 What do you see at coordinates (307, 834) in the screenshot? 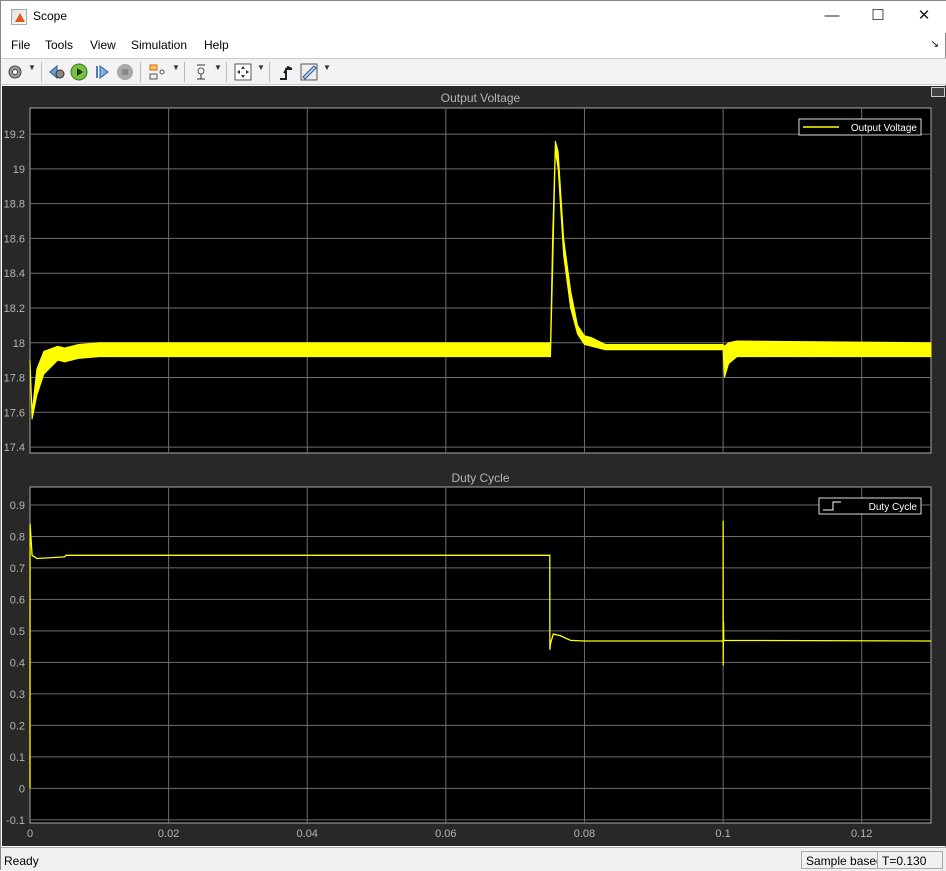
I see `x-tick-label: 0.04` at bounding box center [307, 834].